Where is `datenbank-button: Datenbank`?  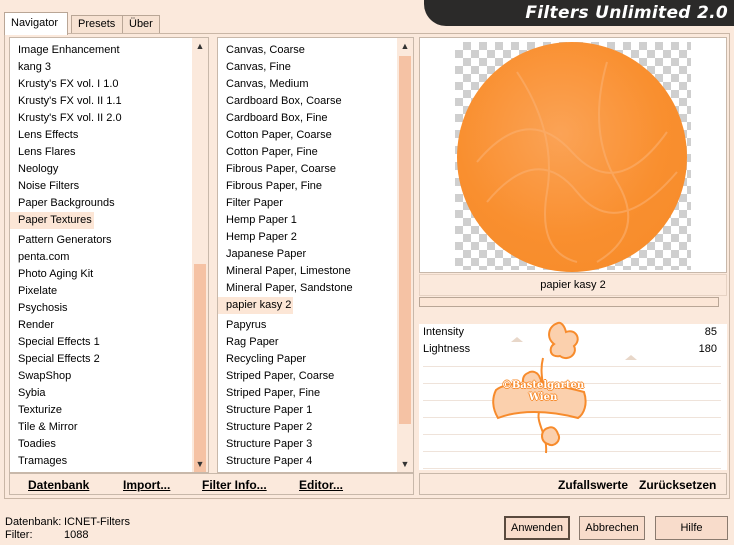 datenbank-button: Datenbank is located at coordinates (58, 485).